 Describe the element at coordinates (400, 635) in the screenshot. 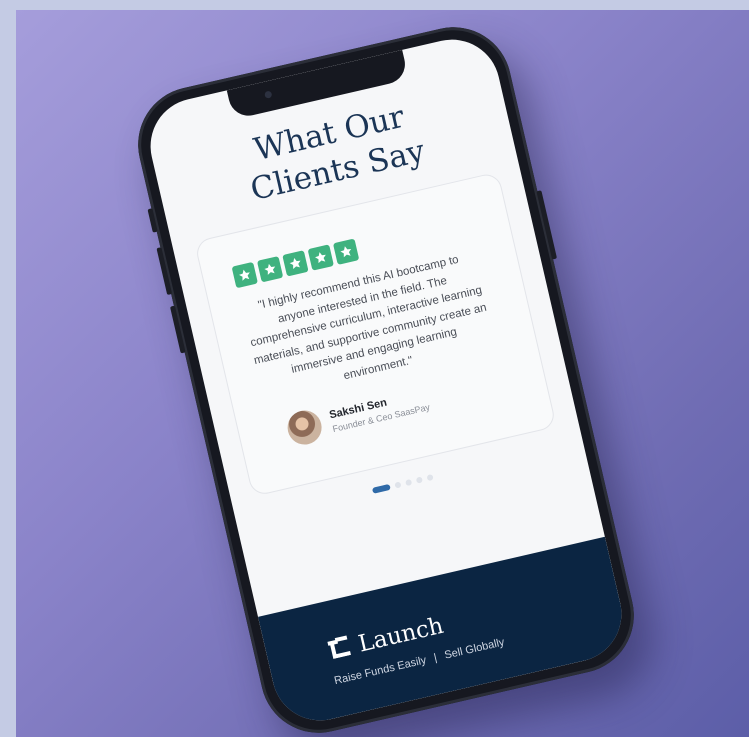

I see `brand-name: Launch` at that location.